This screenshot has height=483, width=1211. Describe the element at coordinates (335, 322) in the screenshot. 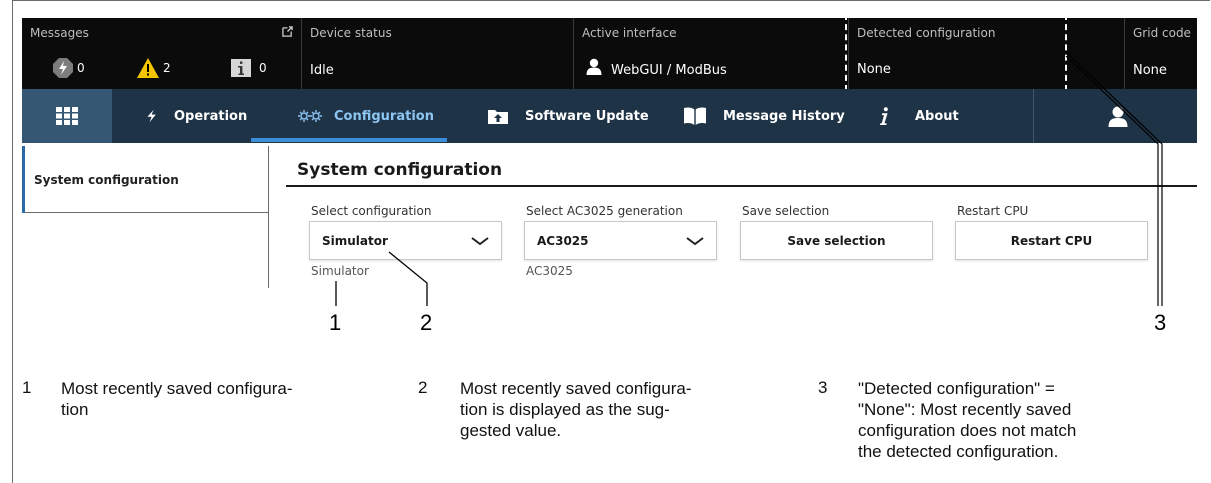

I see `callout-number-1: 1` at that location.